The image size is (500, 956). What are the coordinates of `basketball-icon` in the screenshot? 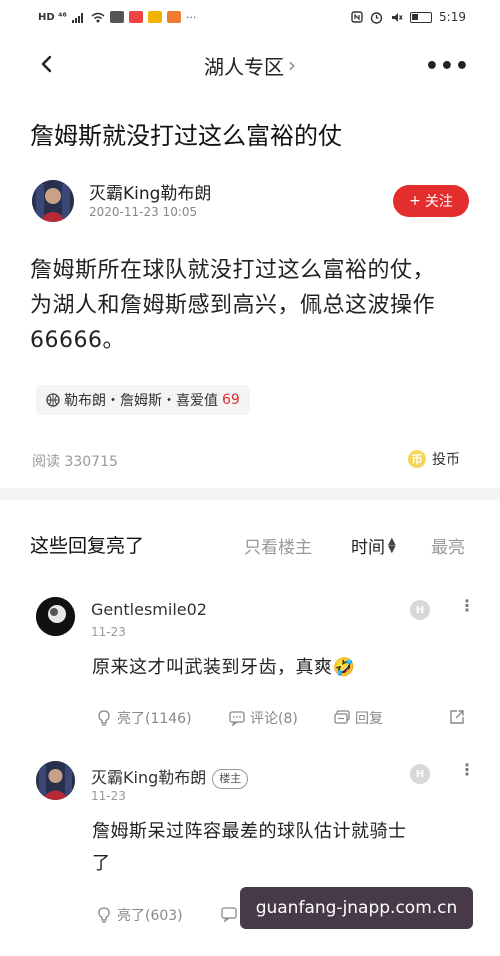 It's located at (53, 400).